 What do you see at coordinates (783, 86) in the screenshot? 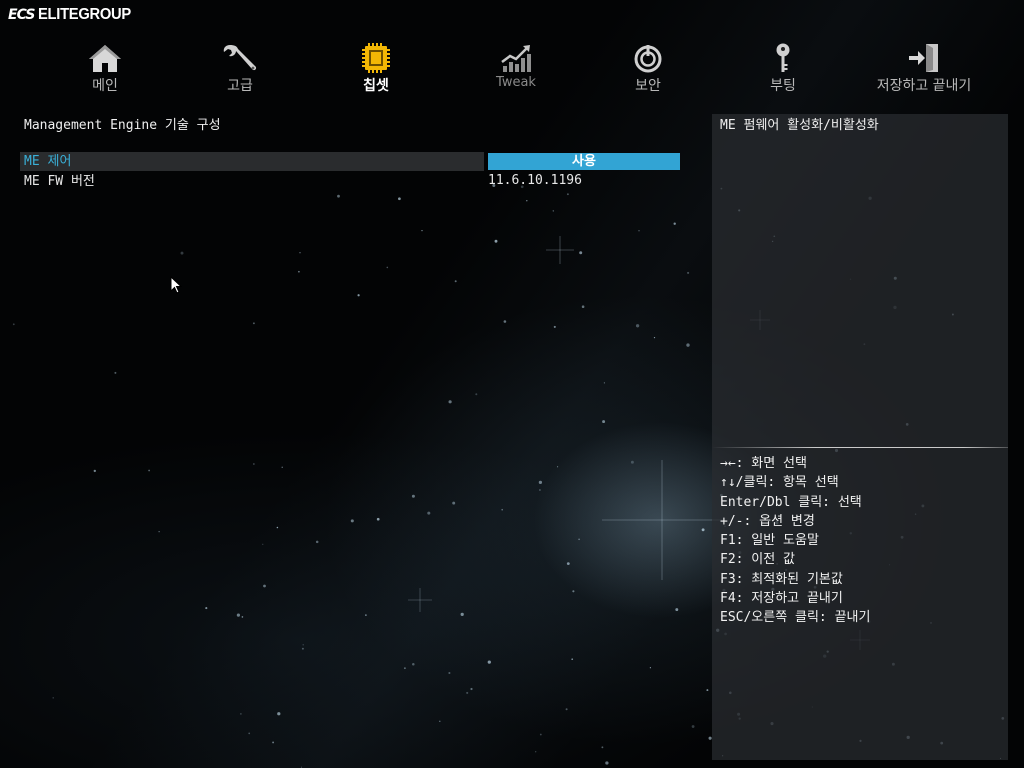
I see `tab-boot-label: 부팅` at bounding box center [783, 86].